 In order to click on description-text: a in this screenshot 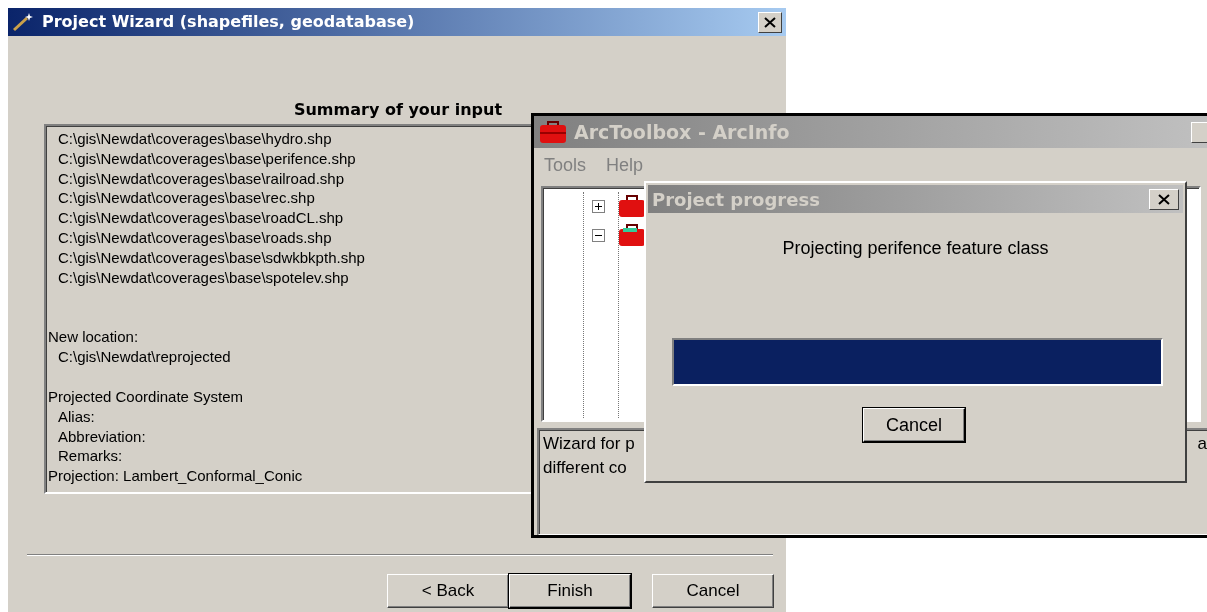, I will do `click(1202, 444)`.